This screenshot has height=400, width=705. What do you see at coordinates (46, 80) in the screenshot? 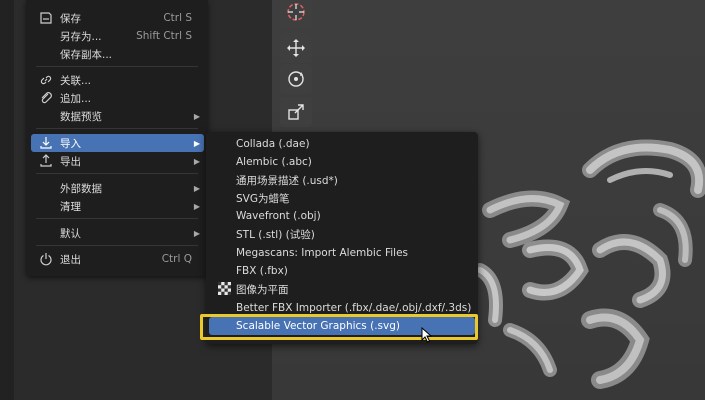
I see `link-icon` at bounding box center [46, 80].